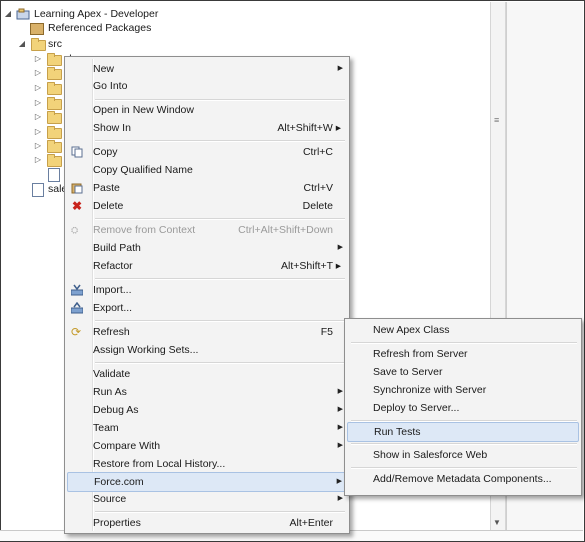  Describe the element at coordinates (207, 428) in the screenshot. I see `menu-item-team: Team ▶` at that location.